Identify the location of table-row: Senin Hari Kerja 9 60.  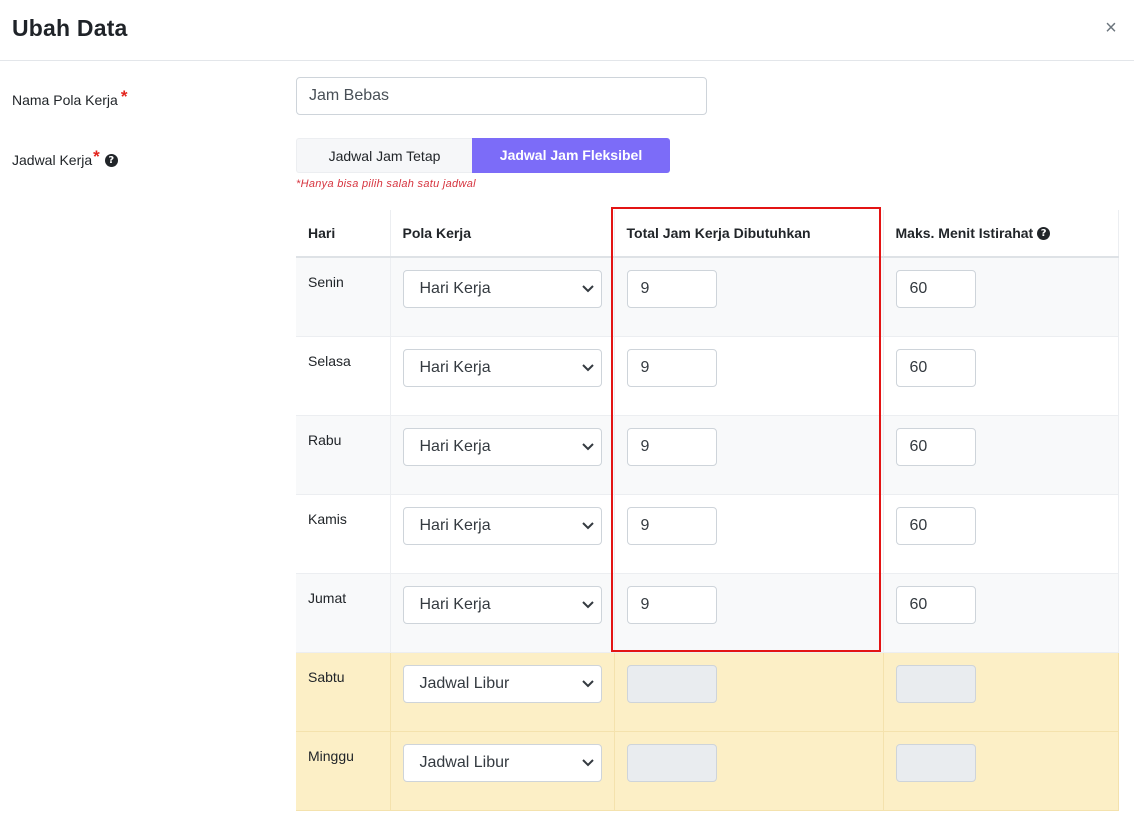
(707, 297).